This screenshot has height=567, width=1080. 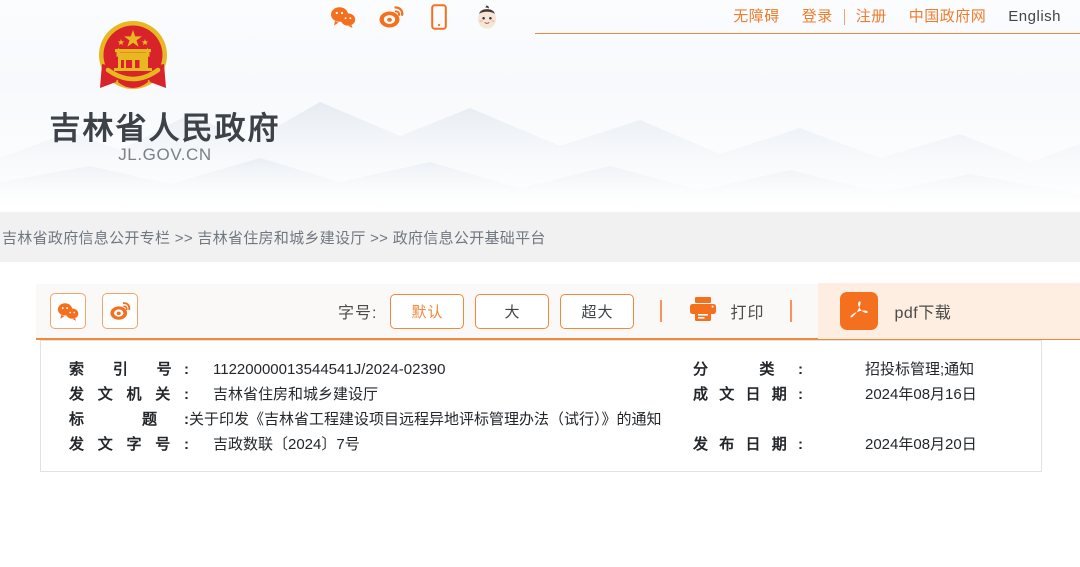 I want to click on font-size-xlarge-button: 超大, so click(x=597, y=311).